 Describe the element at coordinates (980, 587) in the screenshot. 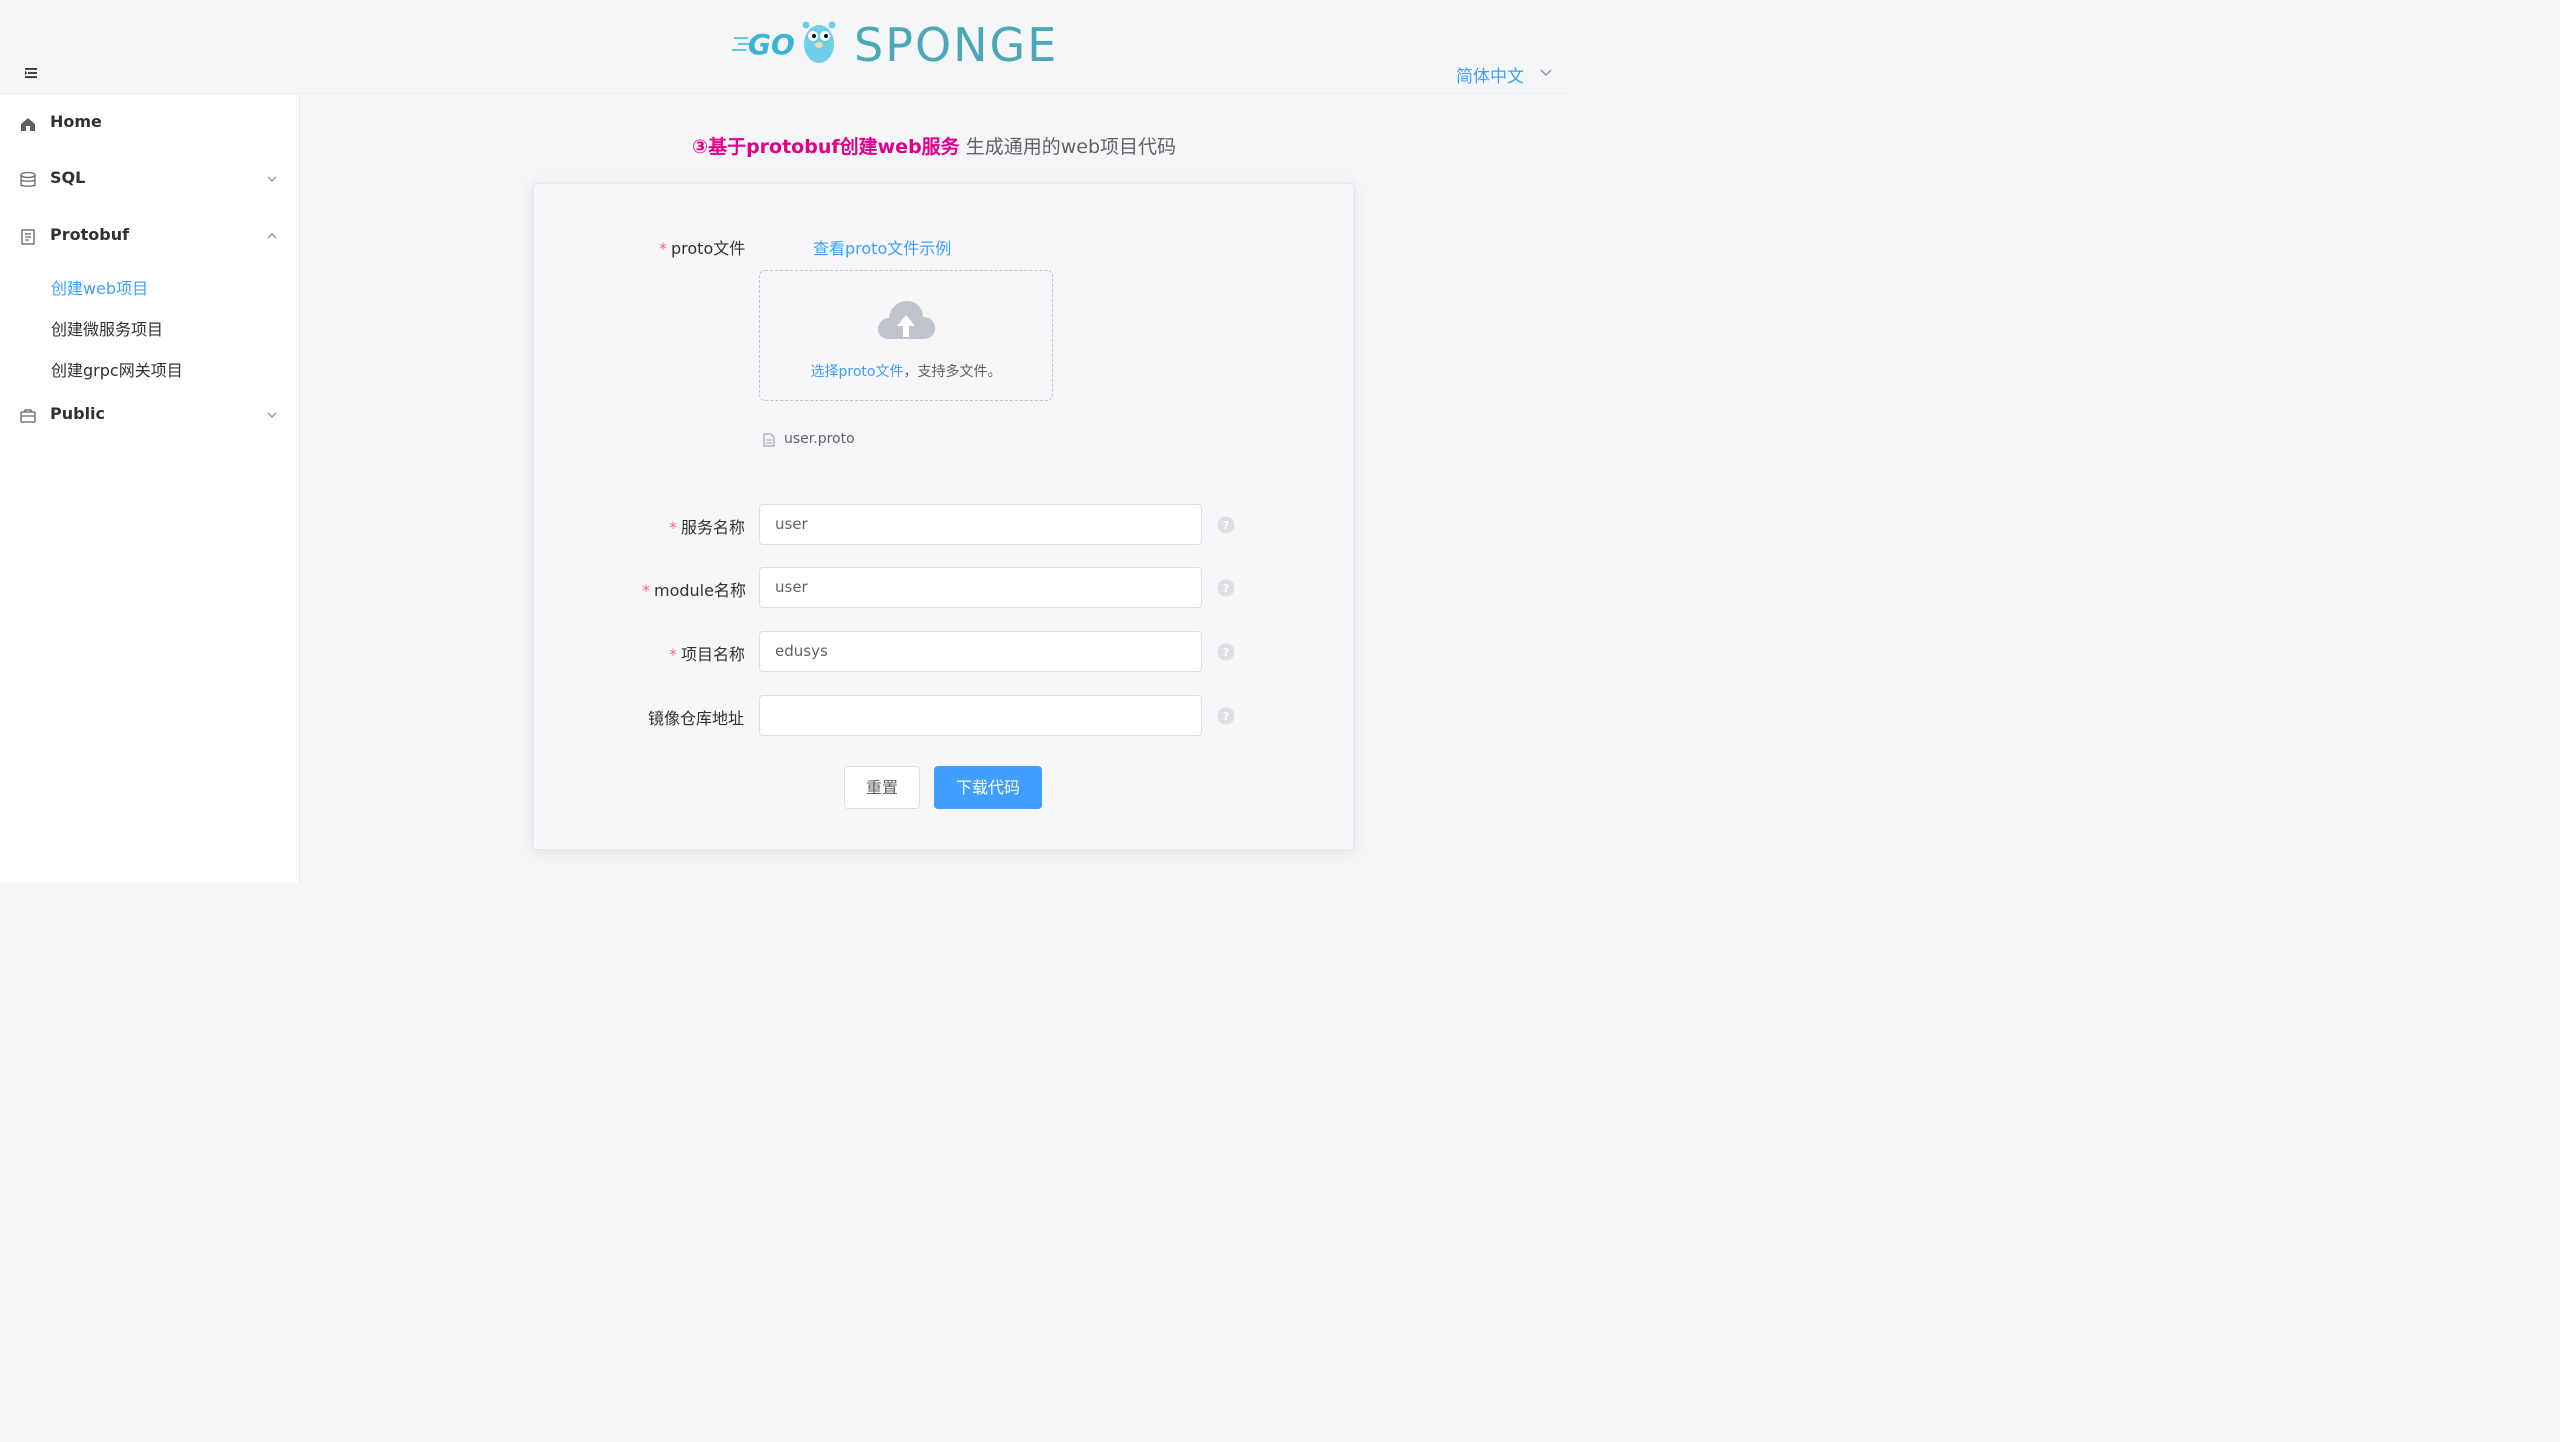

I see `module-name-input: user` at that location.